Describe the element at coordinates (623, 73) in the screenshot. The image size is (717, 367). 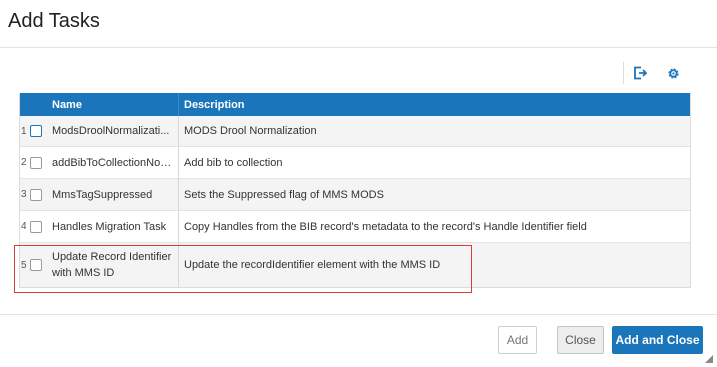
I see `toolbar-separator` at that location.